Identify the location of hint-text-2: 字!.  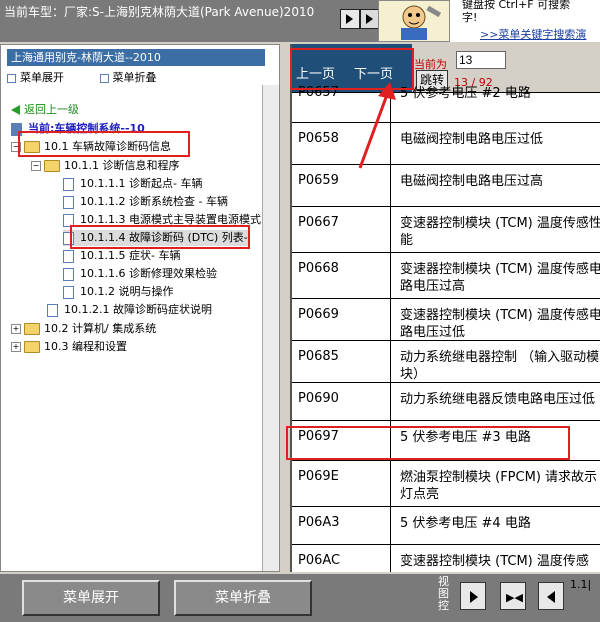
(470, 17).